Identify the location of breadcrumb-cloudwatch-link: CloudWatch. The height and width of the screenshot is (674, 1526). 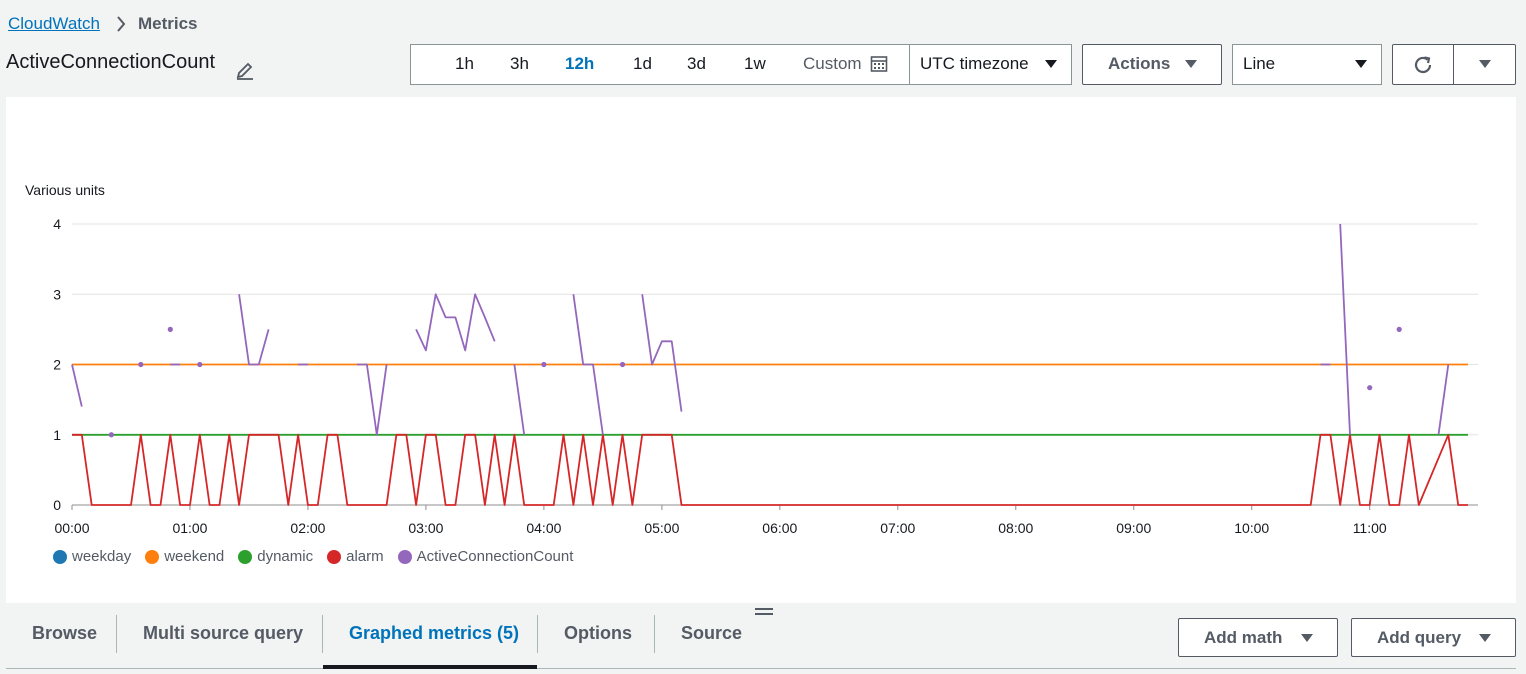
(54, 24).